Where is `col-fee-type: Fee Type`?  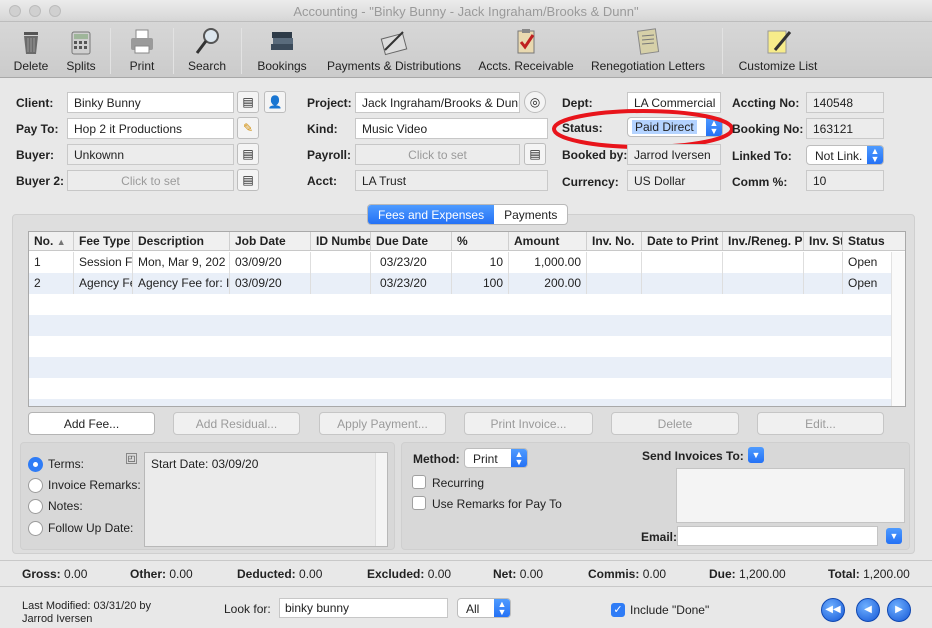
col-fee-type: Fee Type is located at coordinates (103, 241).